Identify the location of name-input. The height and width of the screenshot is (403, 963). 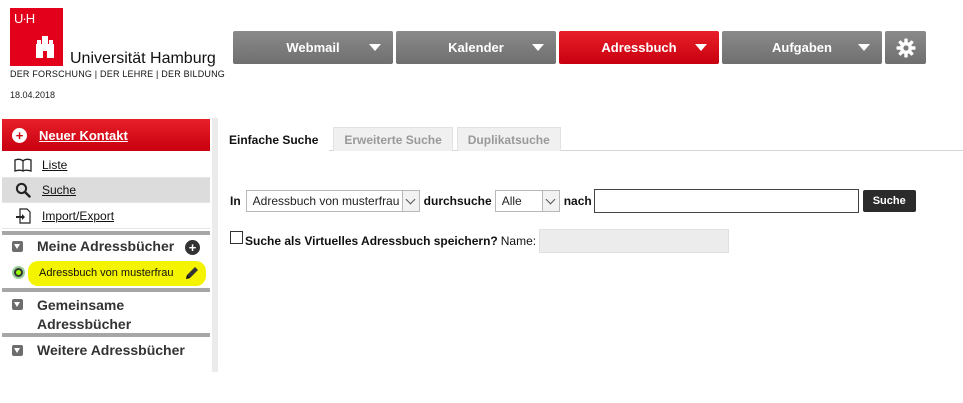
(634, 241).